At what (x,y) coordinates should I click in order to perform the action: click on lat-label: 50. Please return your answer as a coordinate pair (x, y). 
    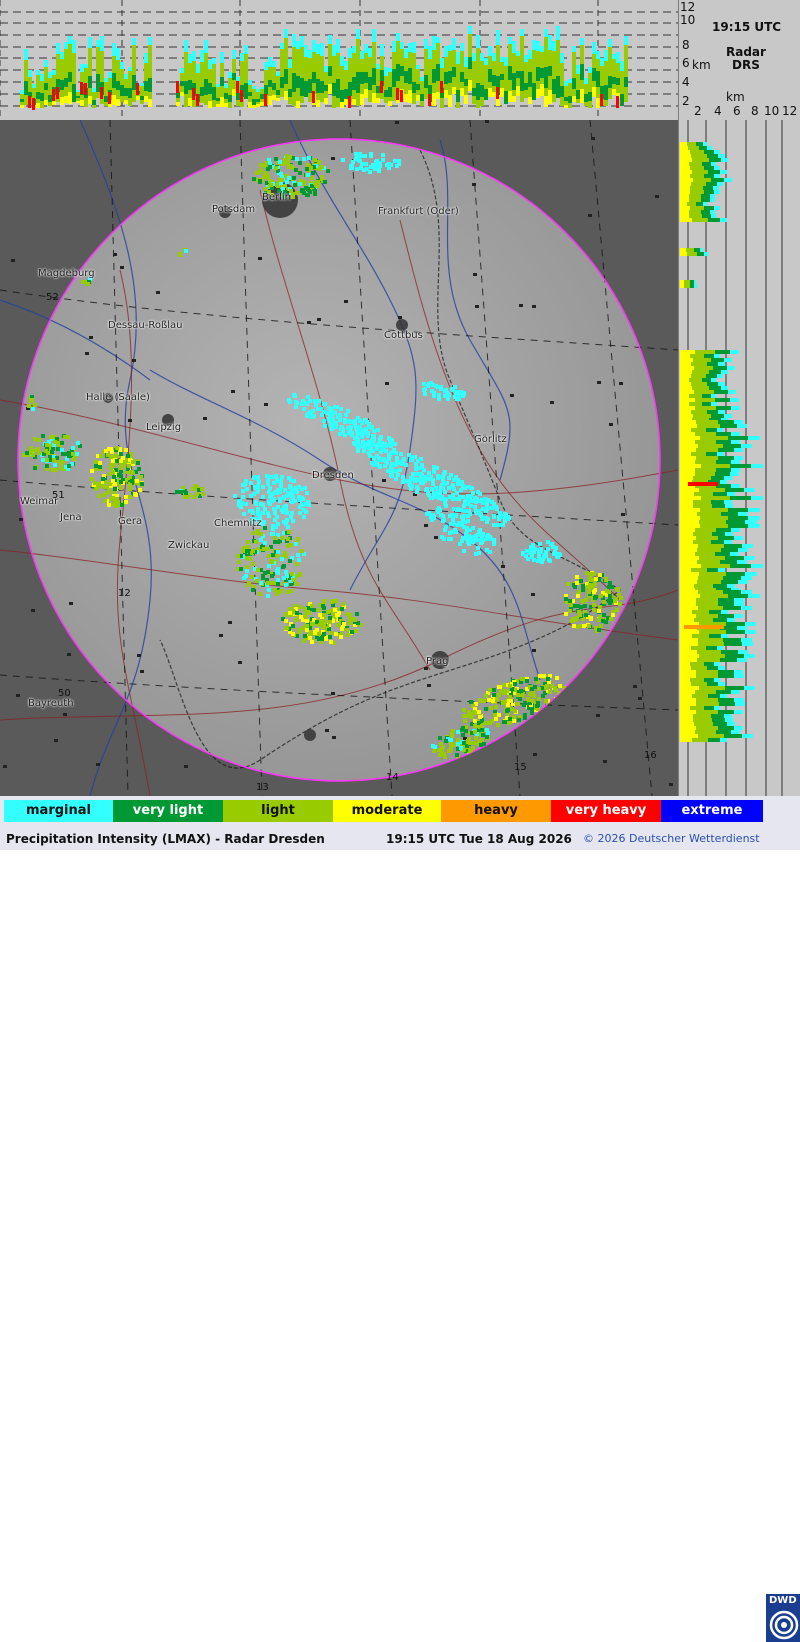
    Looking at the image, I should click on (64, 693).